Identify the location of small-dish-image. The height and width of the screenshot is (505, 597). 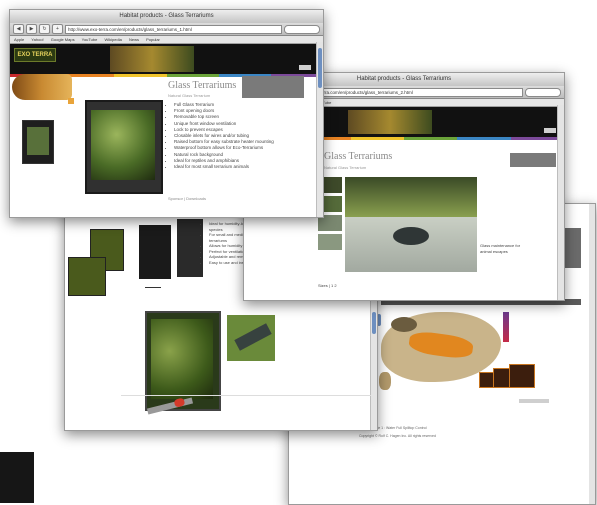
(385, 381).